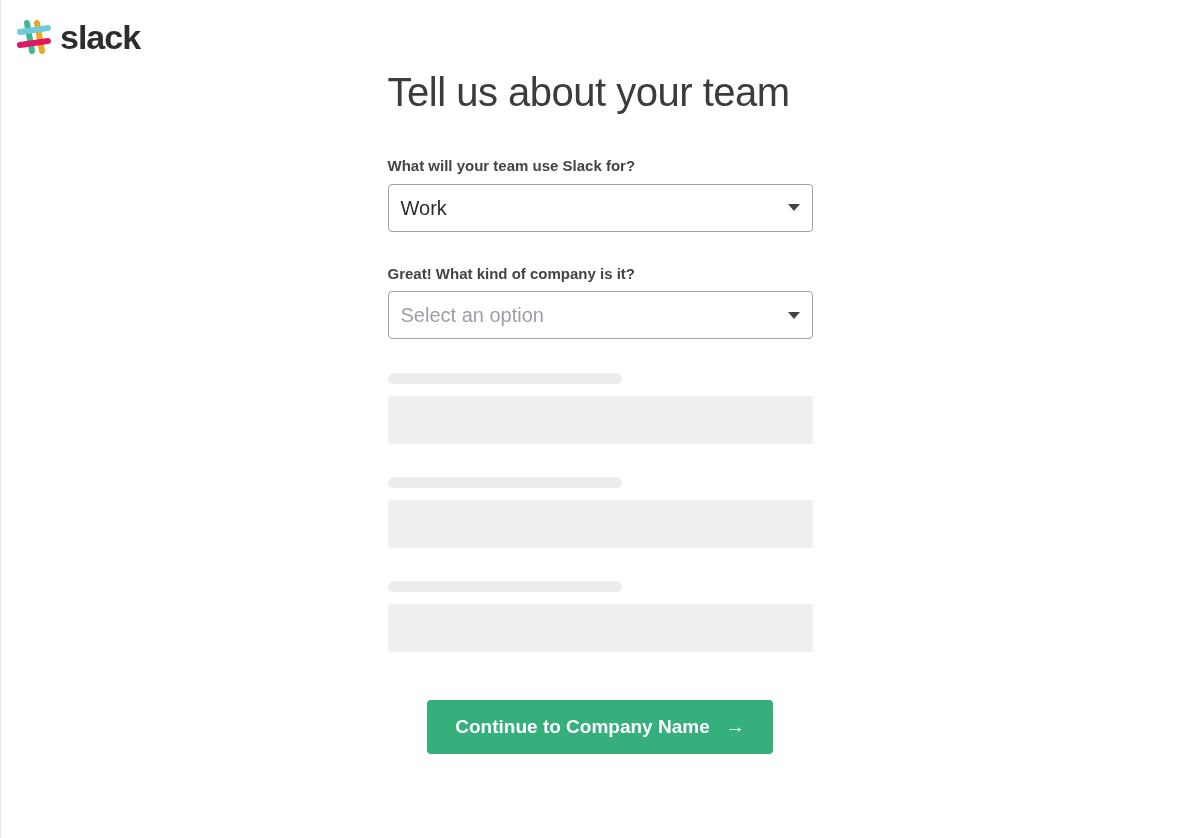 The height and width of the screenshot is (838, 1199). I want to click on field-label: What will your team use Slack for?, so click(511, 166).